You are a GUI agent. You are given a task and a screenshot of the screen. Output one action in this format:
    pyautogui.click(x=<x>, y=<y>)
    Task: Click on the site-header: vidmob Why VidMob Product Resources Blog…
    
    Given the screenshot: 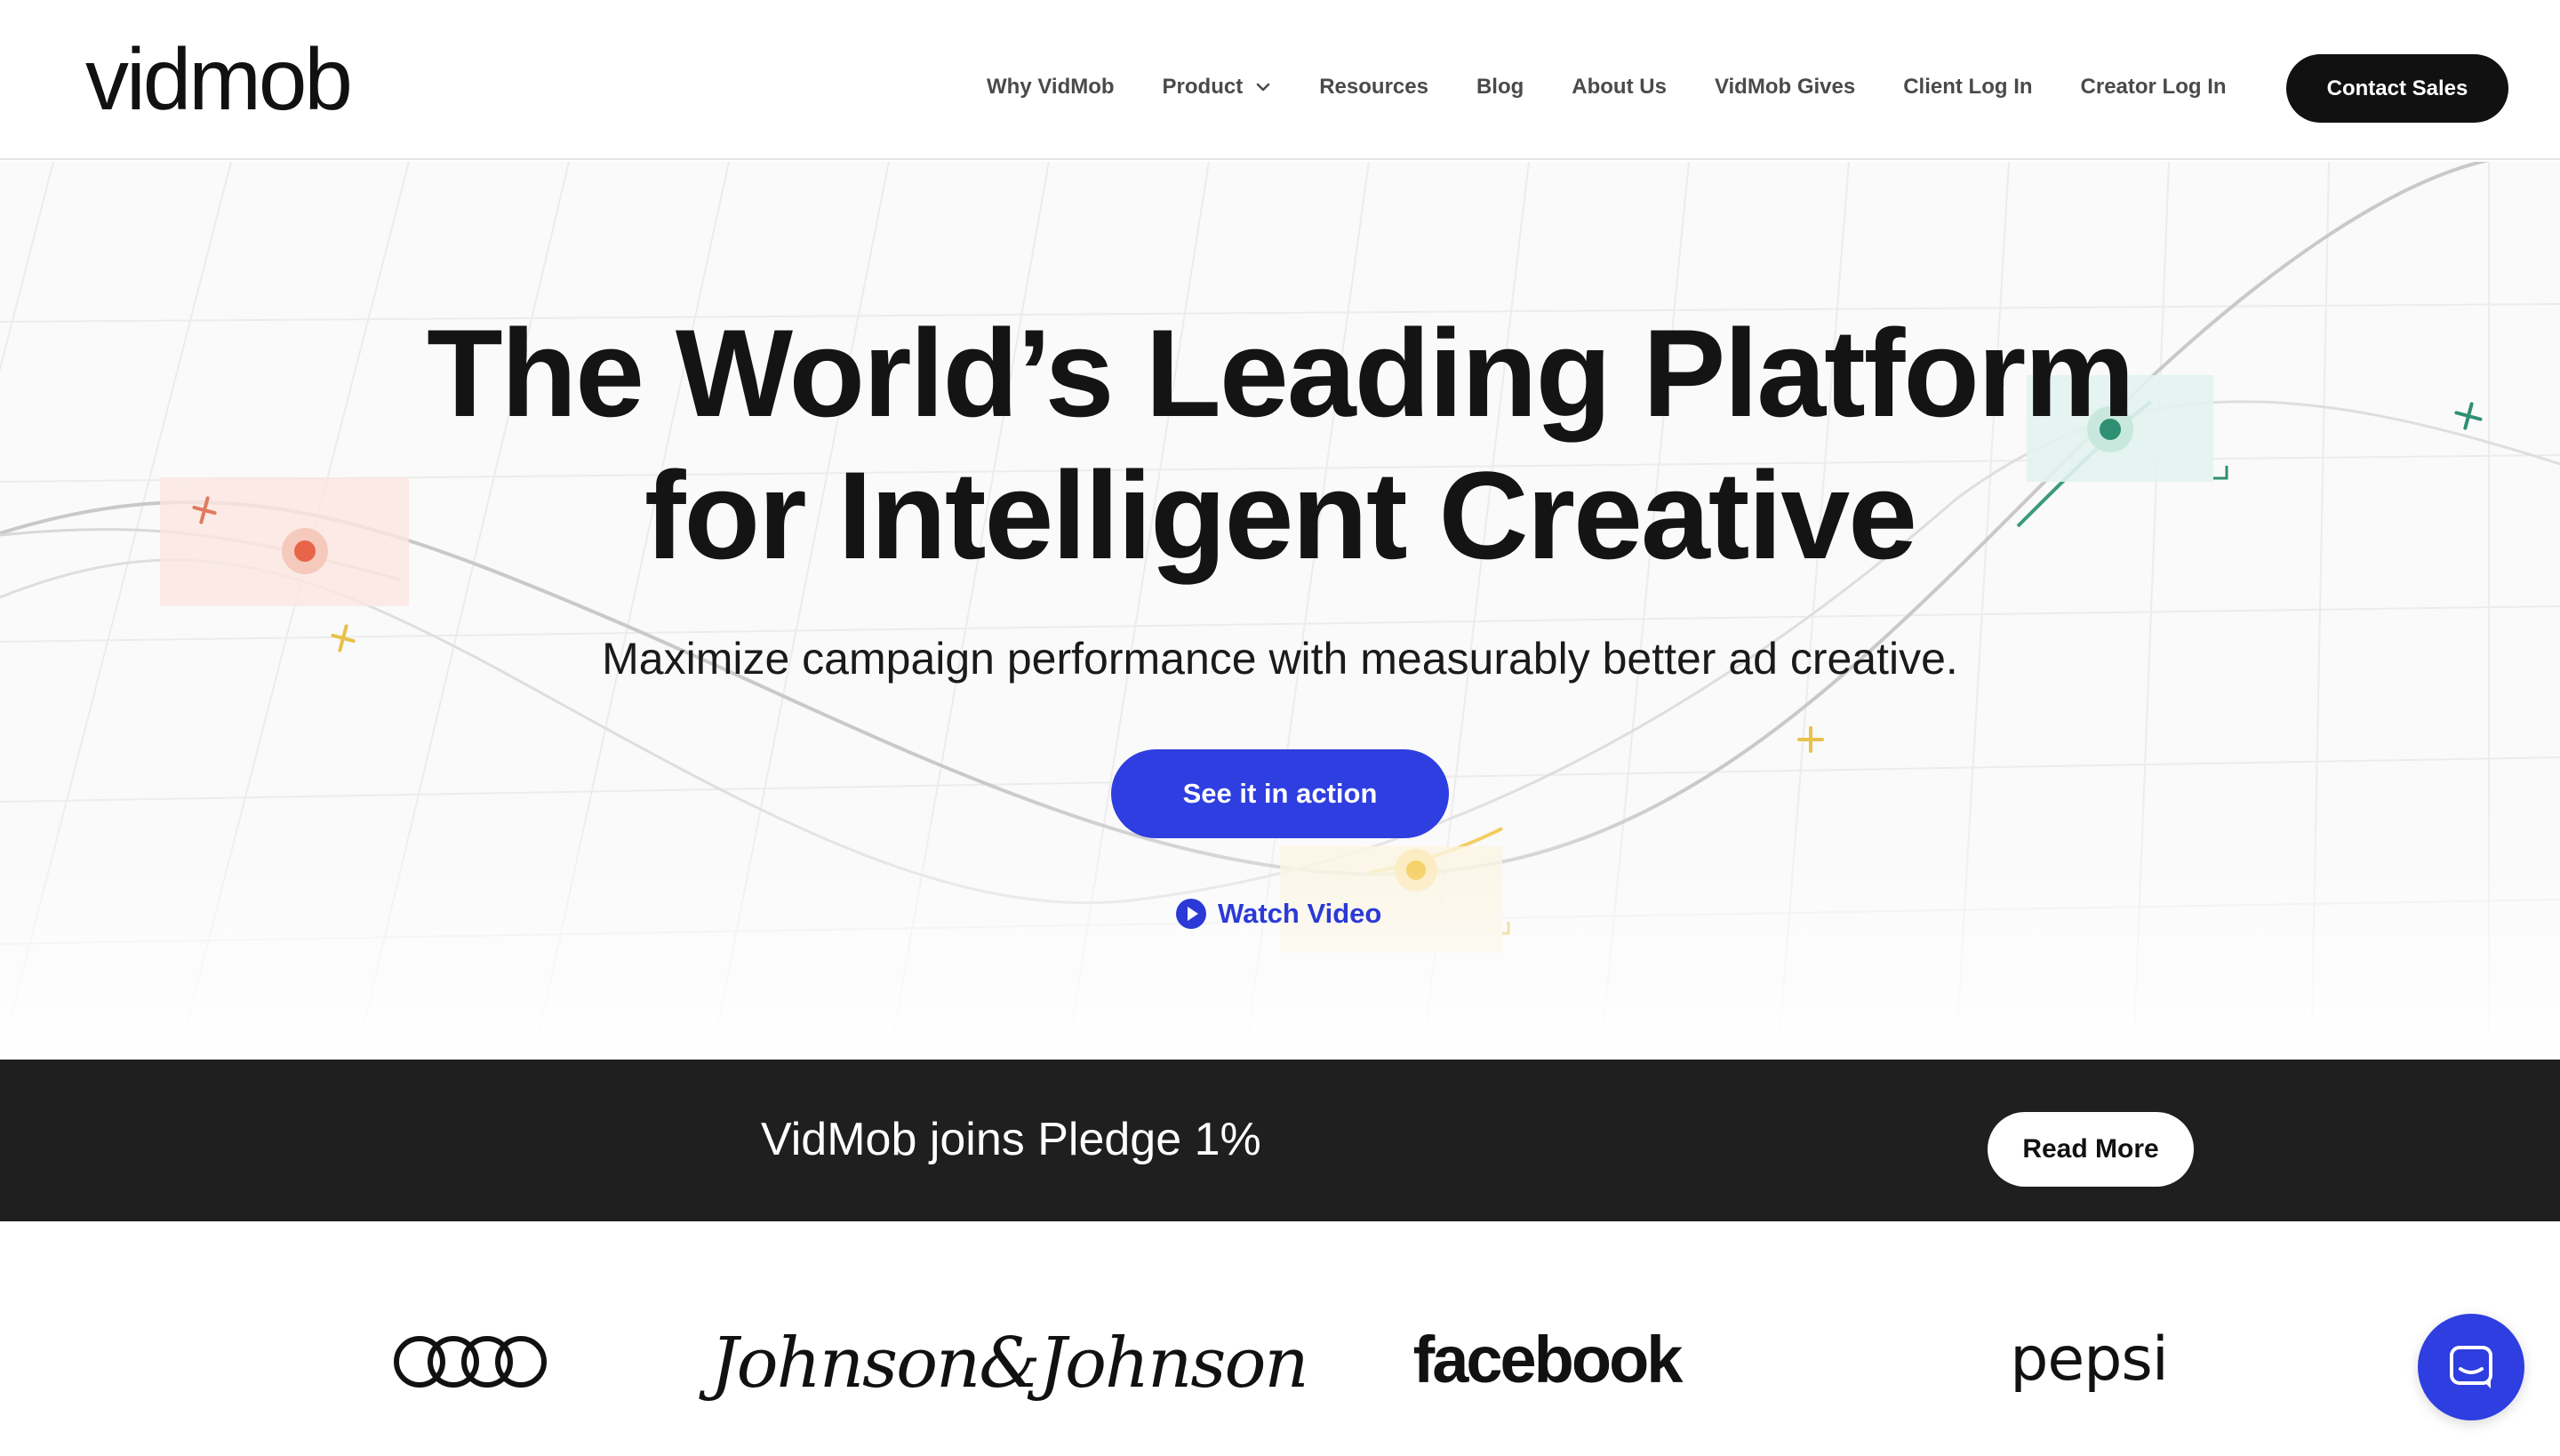 What is the action you would take?
    pyautogui.click(x=1280, y=80)
    